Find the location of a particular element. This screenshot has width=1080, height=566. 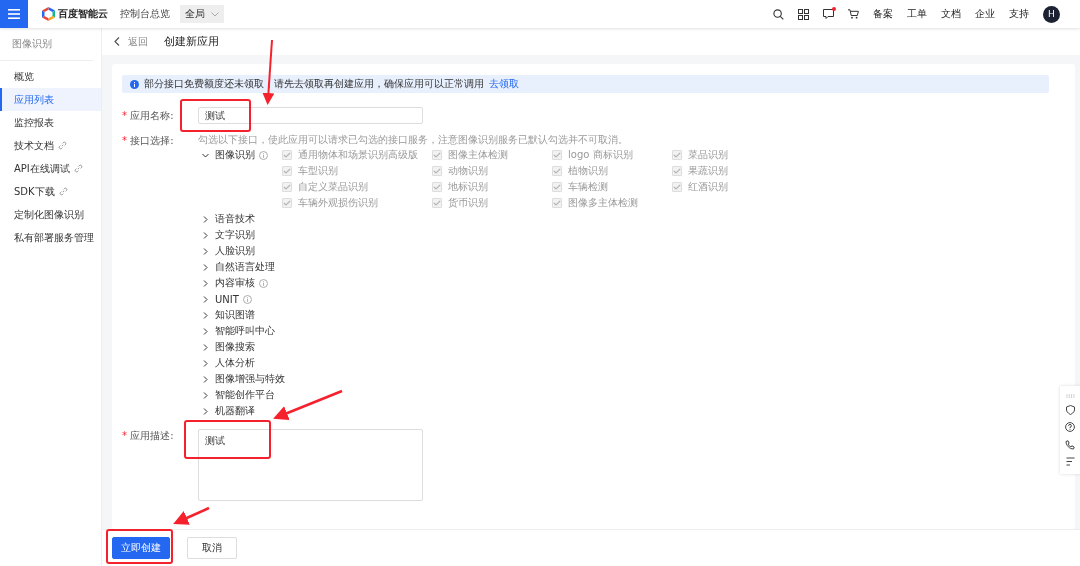

notice-text: 部分接口免费额度还未领取，请先去领取再创建应用，确保应用可以正常调用 is located at coordinates (314, 84).